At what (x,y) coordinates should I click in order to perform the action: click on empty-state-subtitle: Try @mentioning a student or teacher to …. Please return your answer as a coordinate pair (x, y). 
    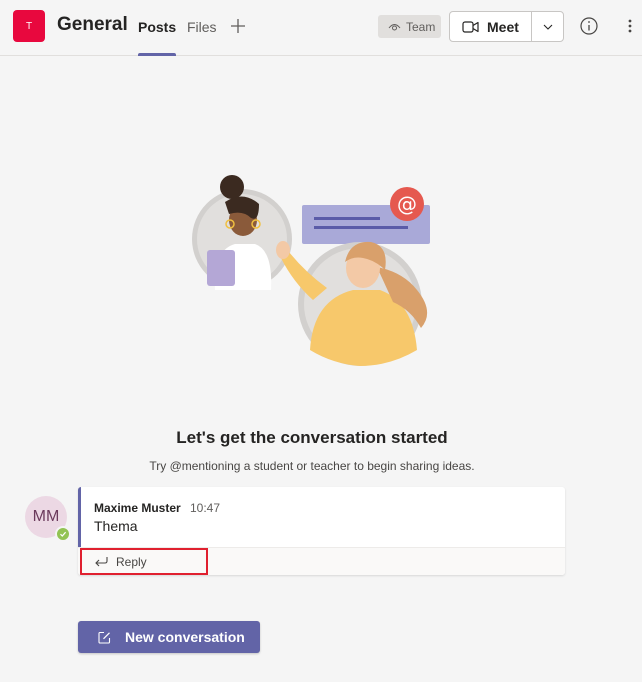
    Looking at the image, I should click on (312, 466).